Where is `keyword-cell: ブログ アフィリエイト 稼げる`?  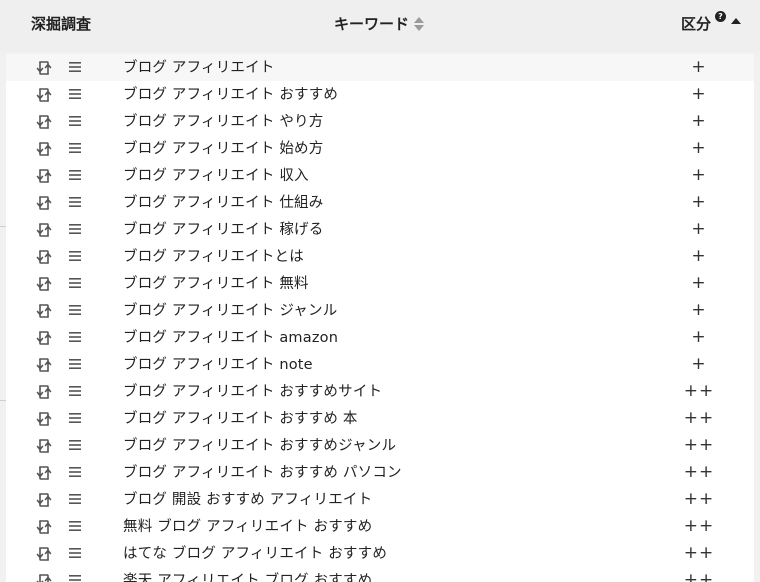 keyword-cell: ブログ アフィリエイト 稼げる is located at coordinates (223, 230).